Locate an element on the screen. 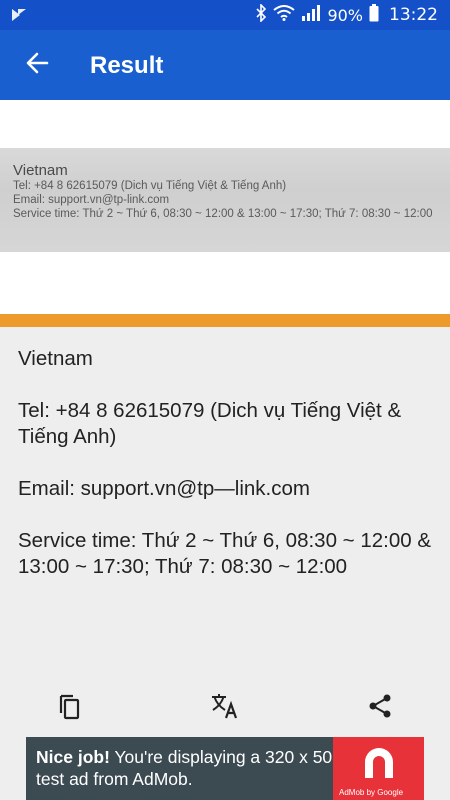 The width and height of the screenshot is (450, 800). admob-logo: AdMob by Google is located at coordinates (378, 768).